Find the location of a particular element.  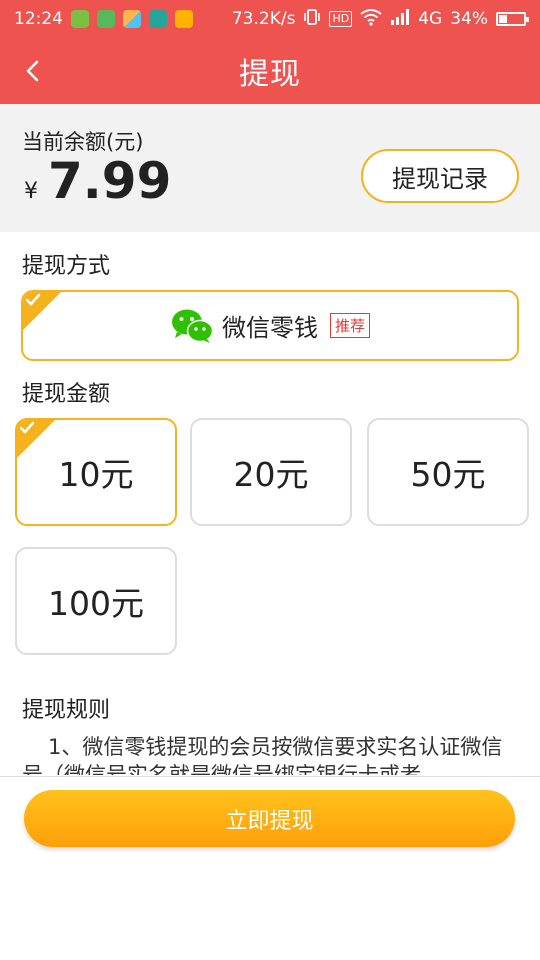

rules-section-title: 提现规则 is located at coordinates (66, 710).